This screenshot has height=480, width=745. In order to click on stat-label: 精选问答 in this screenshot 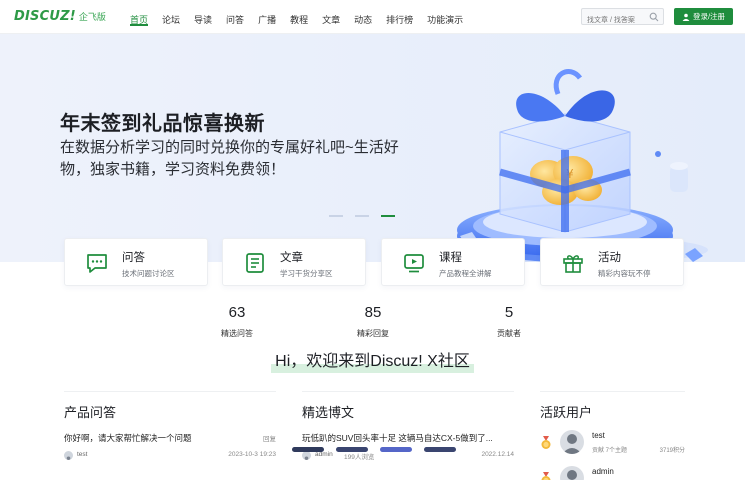, I will do `click(237, 333)`.